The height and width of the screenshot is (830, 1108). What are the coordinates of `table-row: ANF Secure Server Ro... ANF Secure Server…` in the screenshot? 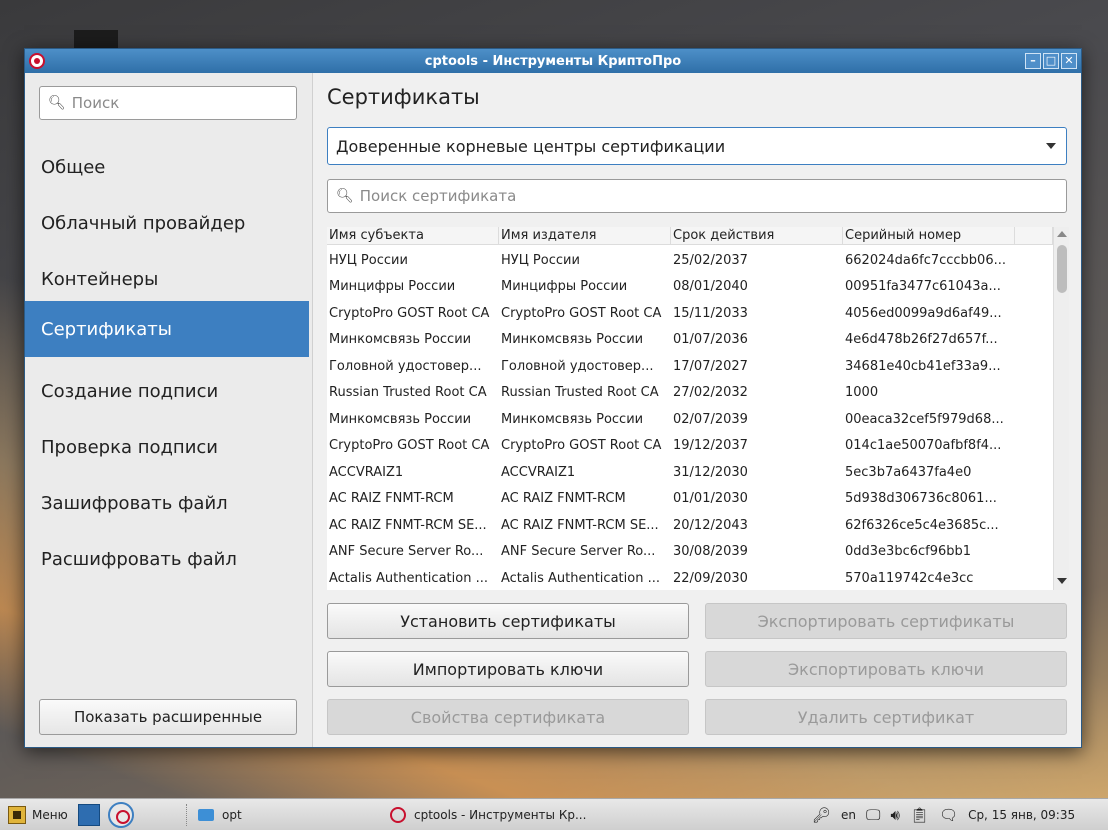 It's located at (690, 552).